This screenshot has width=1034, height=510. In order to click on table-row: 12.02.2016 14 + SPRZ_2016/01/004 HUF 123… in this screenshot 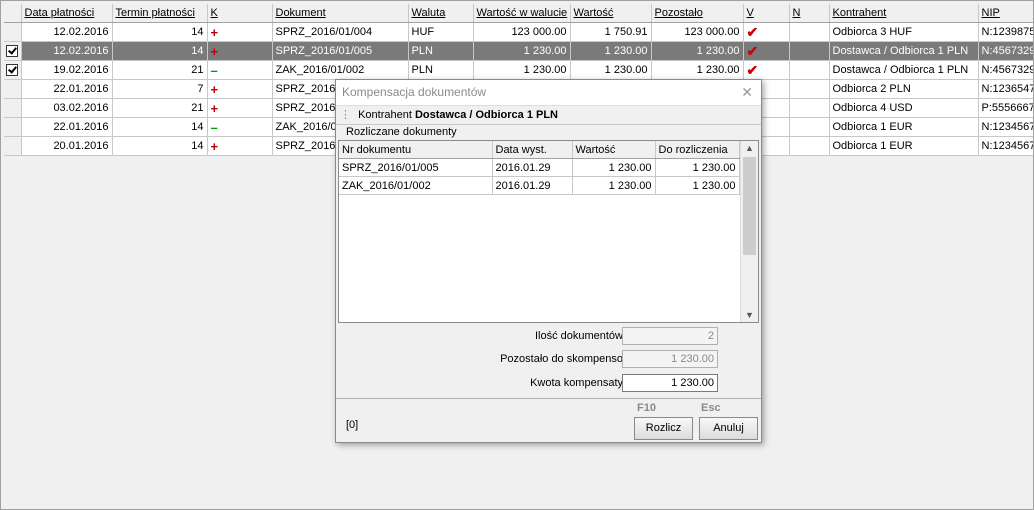, I will do `click(518, 32)`.